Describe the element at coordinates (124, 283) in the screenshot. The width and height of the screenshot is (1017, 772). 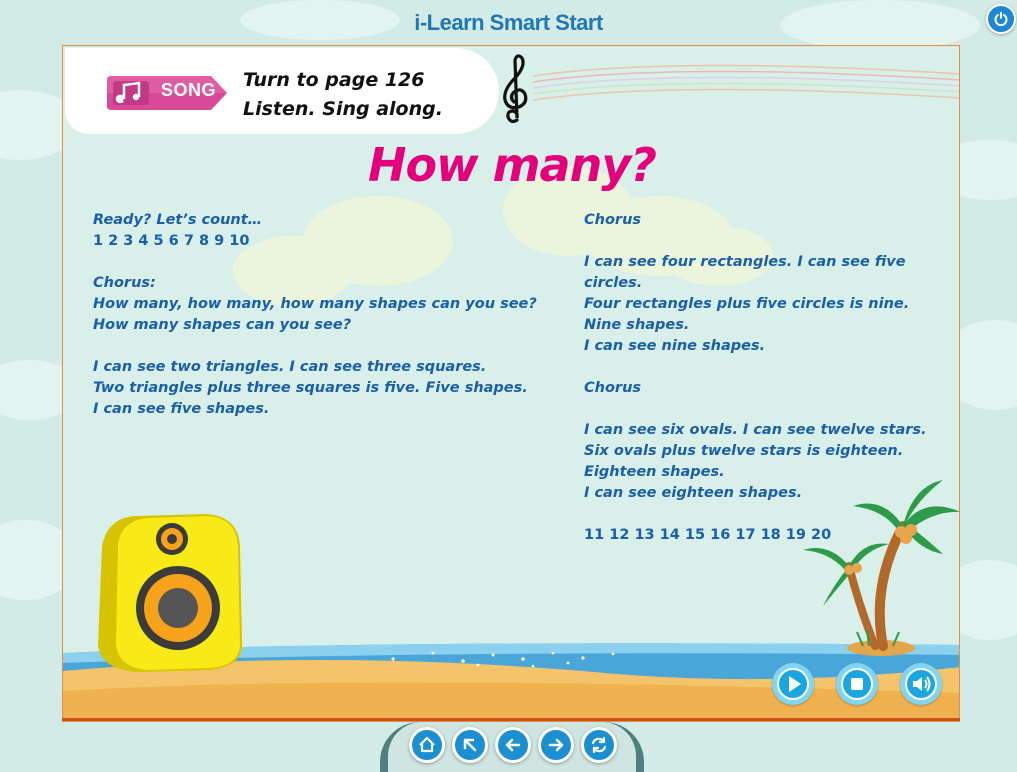
I see `lyric-line: Chorus:` at that location.